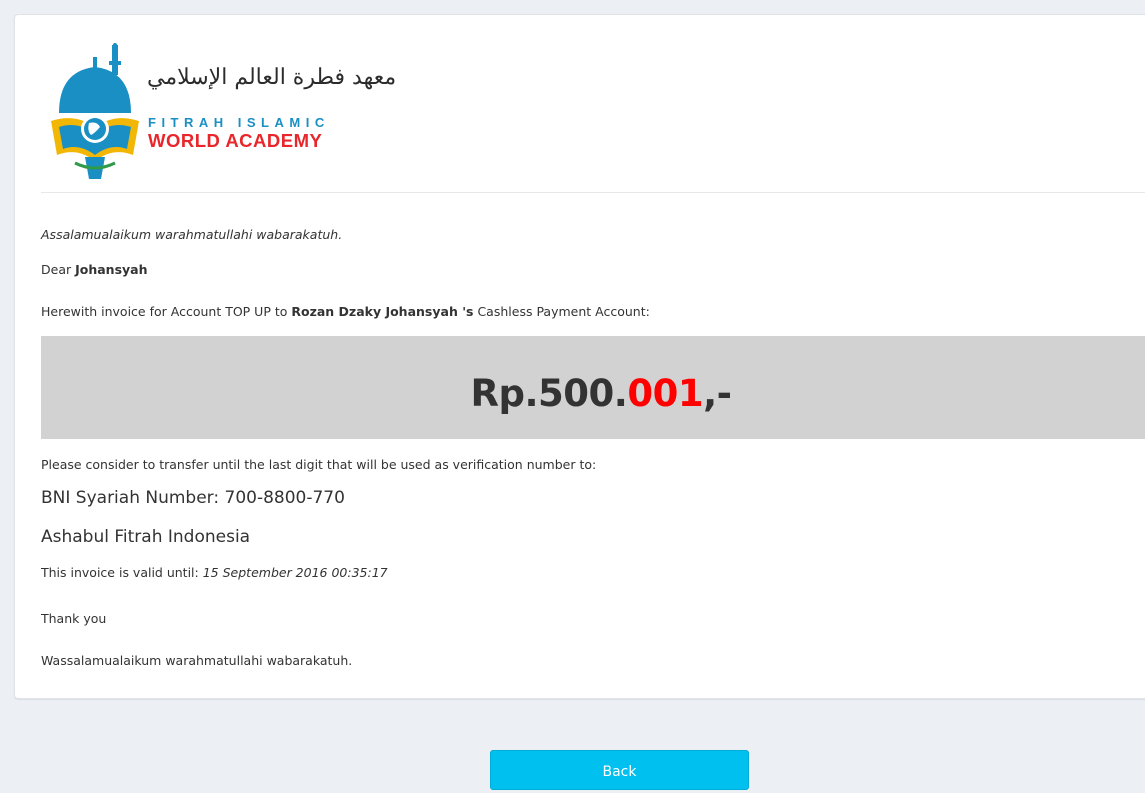 The image size is (1145, 793). I want to click on account-owner: Ashabul Fitrah Indonesia, so click(146, 537).